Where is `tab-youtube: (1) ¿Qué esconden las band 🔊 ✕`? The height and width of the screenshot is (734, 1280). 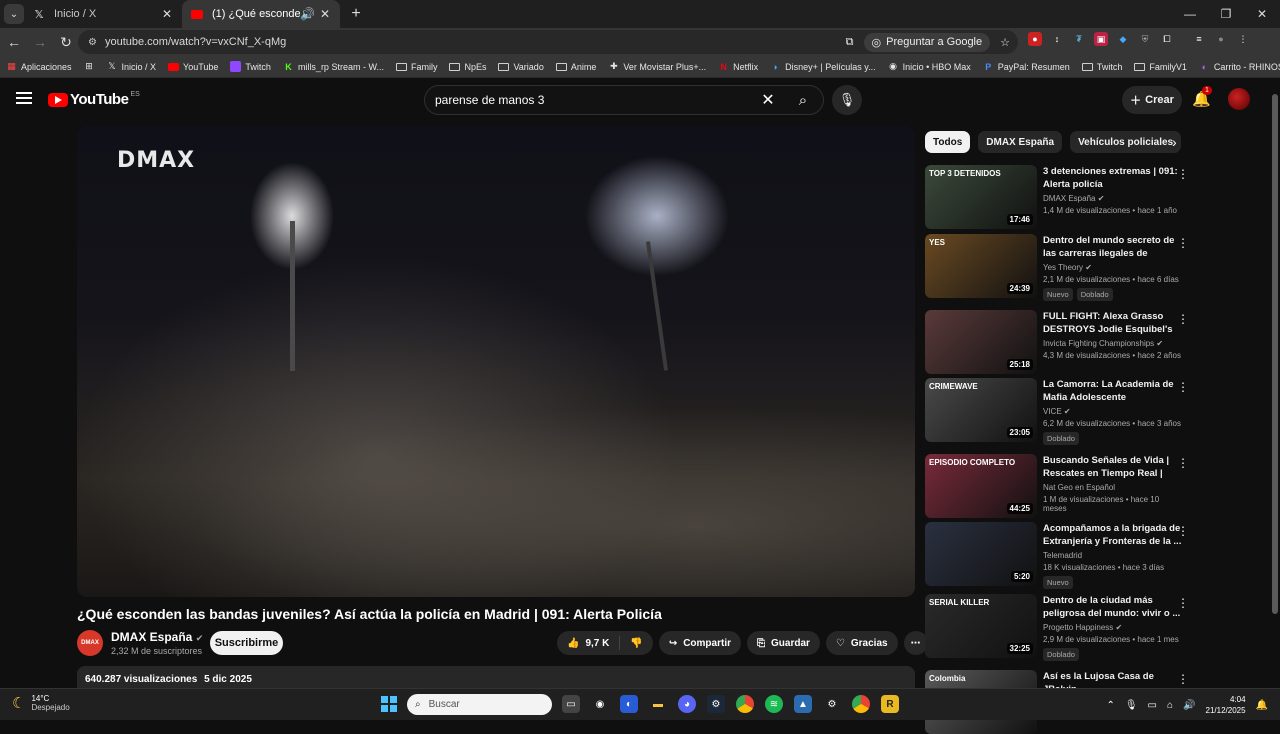
tab-youtube: (1) ¿Qué esconden las band 🔊 ✕ is located at coordinates (261, 14).